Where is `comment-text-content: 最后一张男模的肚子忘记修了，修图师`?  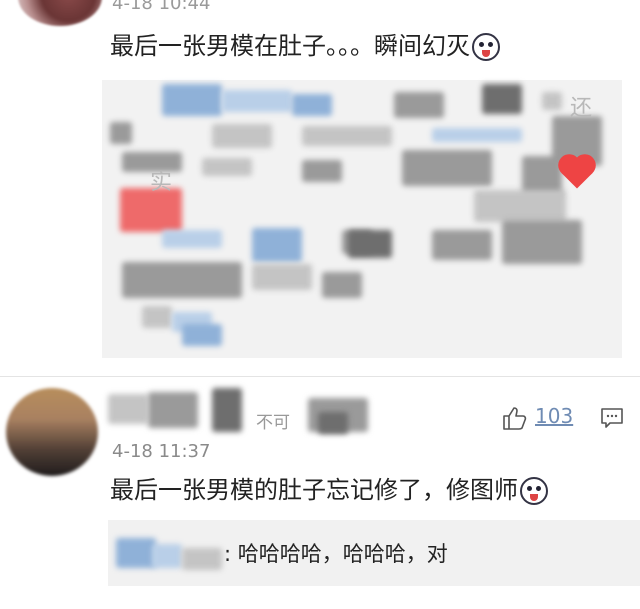
comment-text-content: 最后一张男模的肚子忘记修了，修图师 is located at coordinates (314, 490).